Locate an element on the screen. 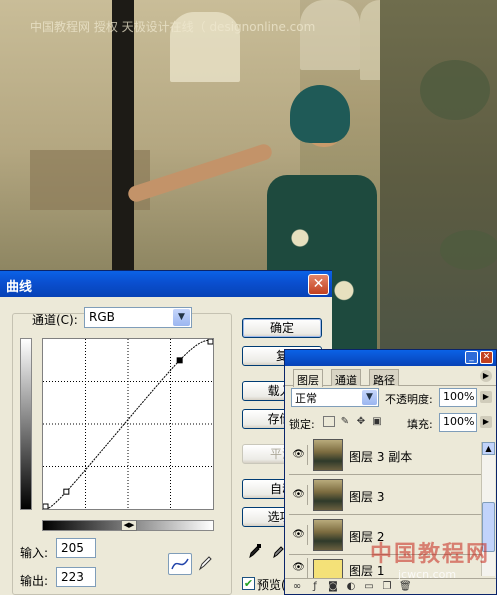 Image resolution: width=497 pixels, height=595 pixels. opacity-field: 100% is located at coordinates (458, 397).